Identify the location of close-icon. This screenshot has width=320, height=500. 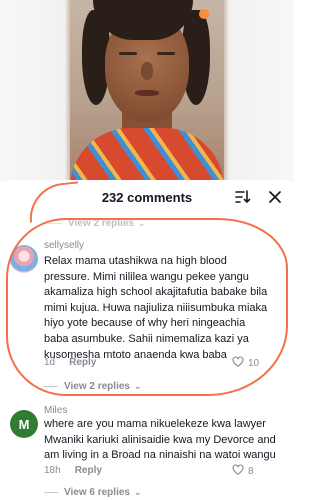
(275, 197).